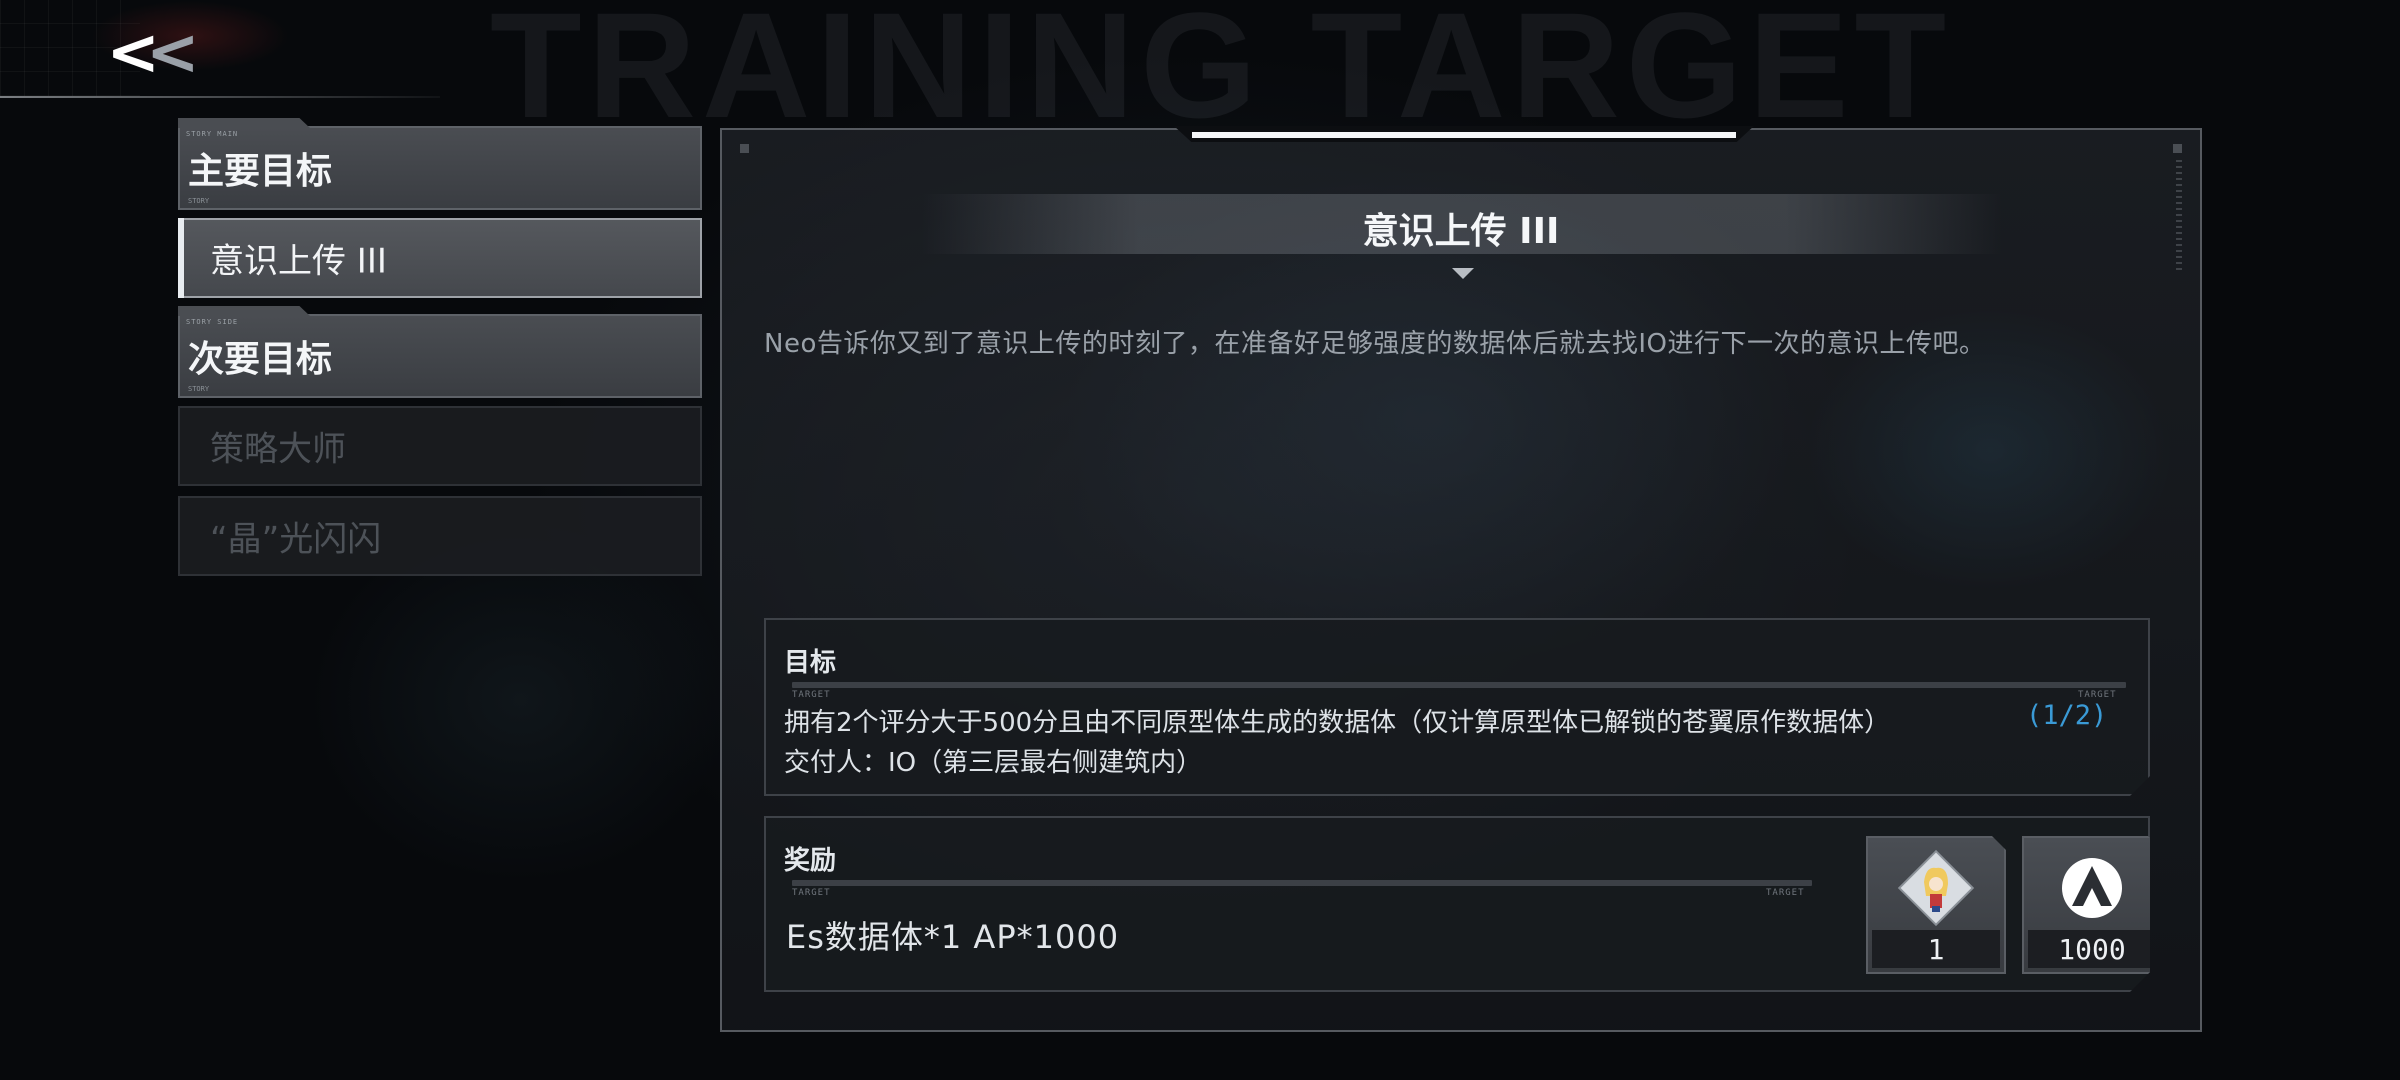  What do you see at coordinates (953, 937) in the screenshot?
I see `reward-text: Es数据体*1 AP*1000` at bounding box center [953, 937].